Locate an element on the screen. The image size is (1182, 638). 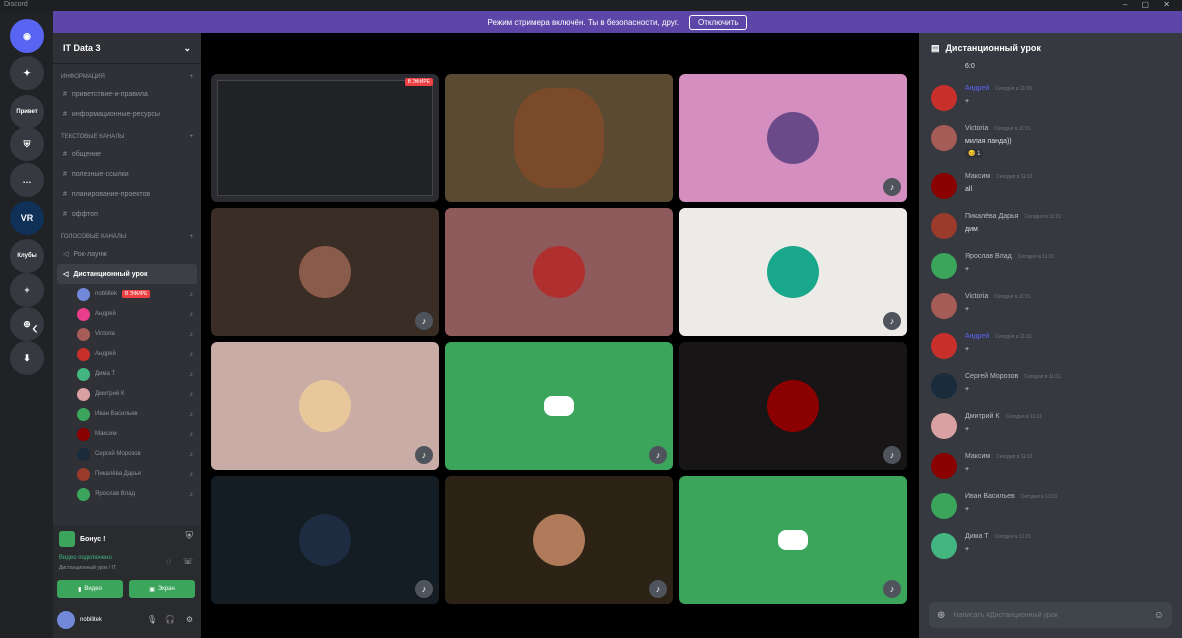
disconnect-icon: ☏ is located at coordinates (188, 561).